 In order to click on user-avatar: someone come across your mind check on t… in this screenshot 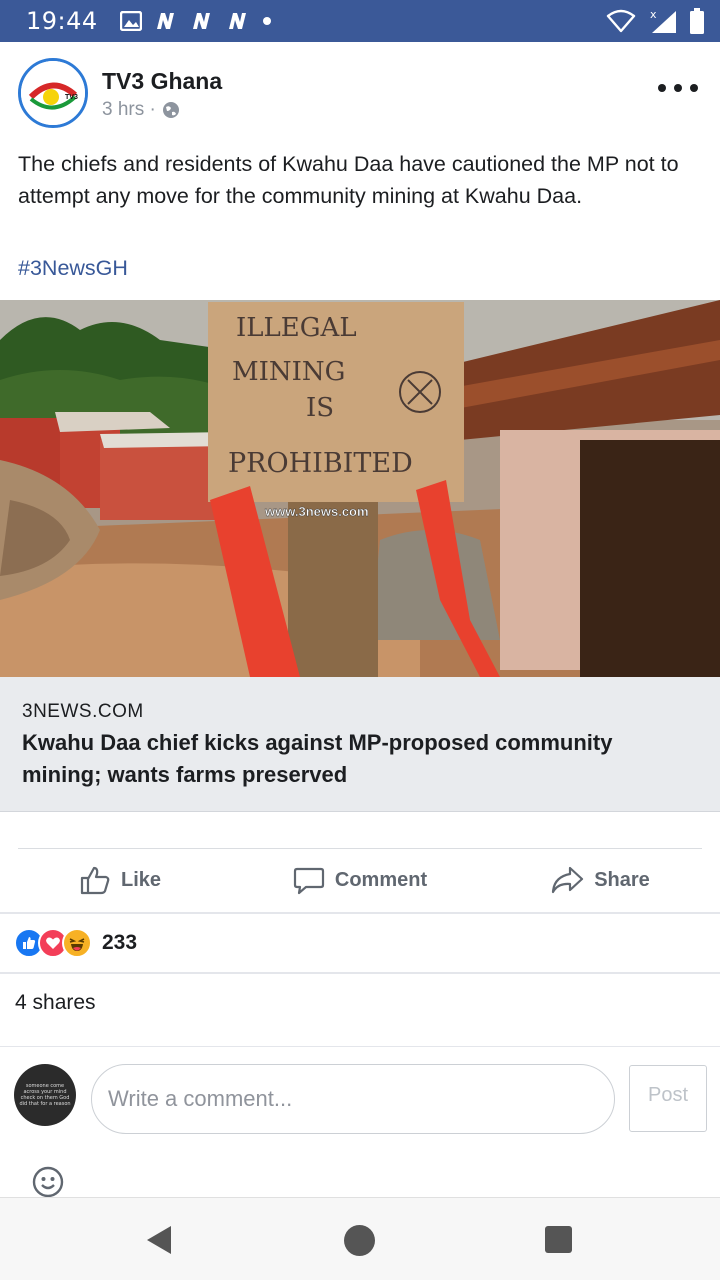, I will do `click(45, 1095)`.